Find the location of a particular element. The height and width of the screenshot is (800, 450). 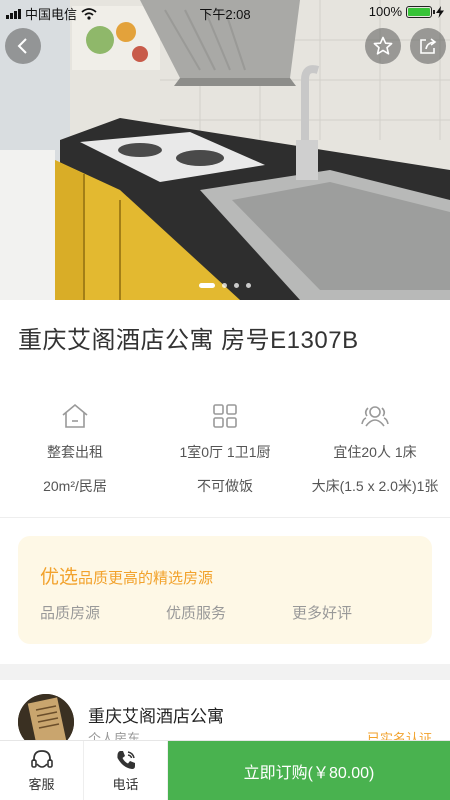

promo-tagline: 品质更高的精选房源 is located at coordinates (146, 578).